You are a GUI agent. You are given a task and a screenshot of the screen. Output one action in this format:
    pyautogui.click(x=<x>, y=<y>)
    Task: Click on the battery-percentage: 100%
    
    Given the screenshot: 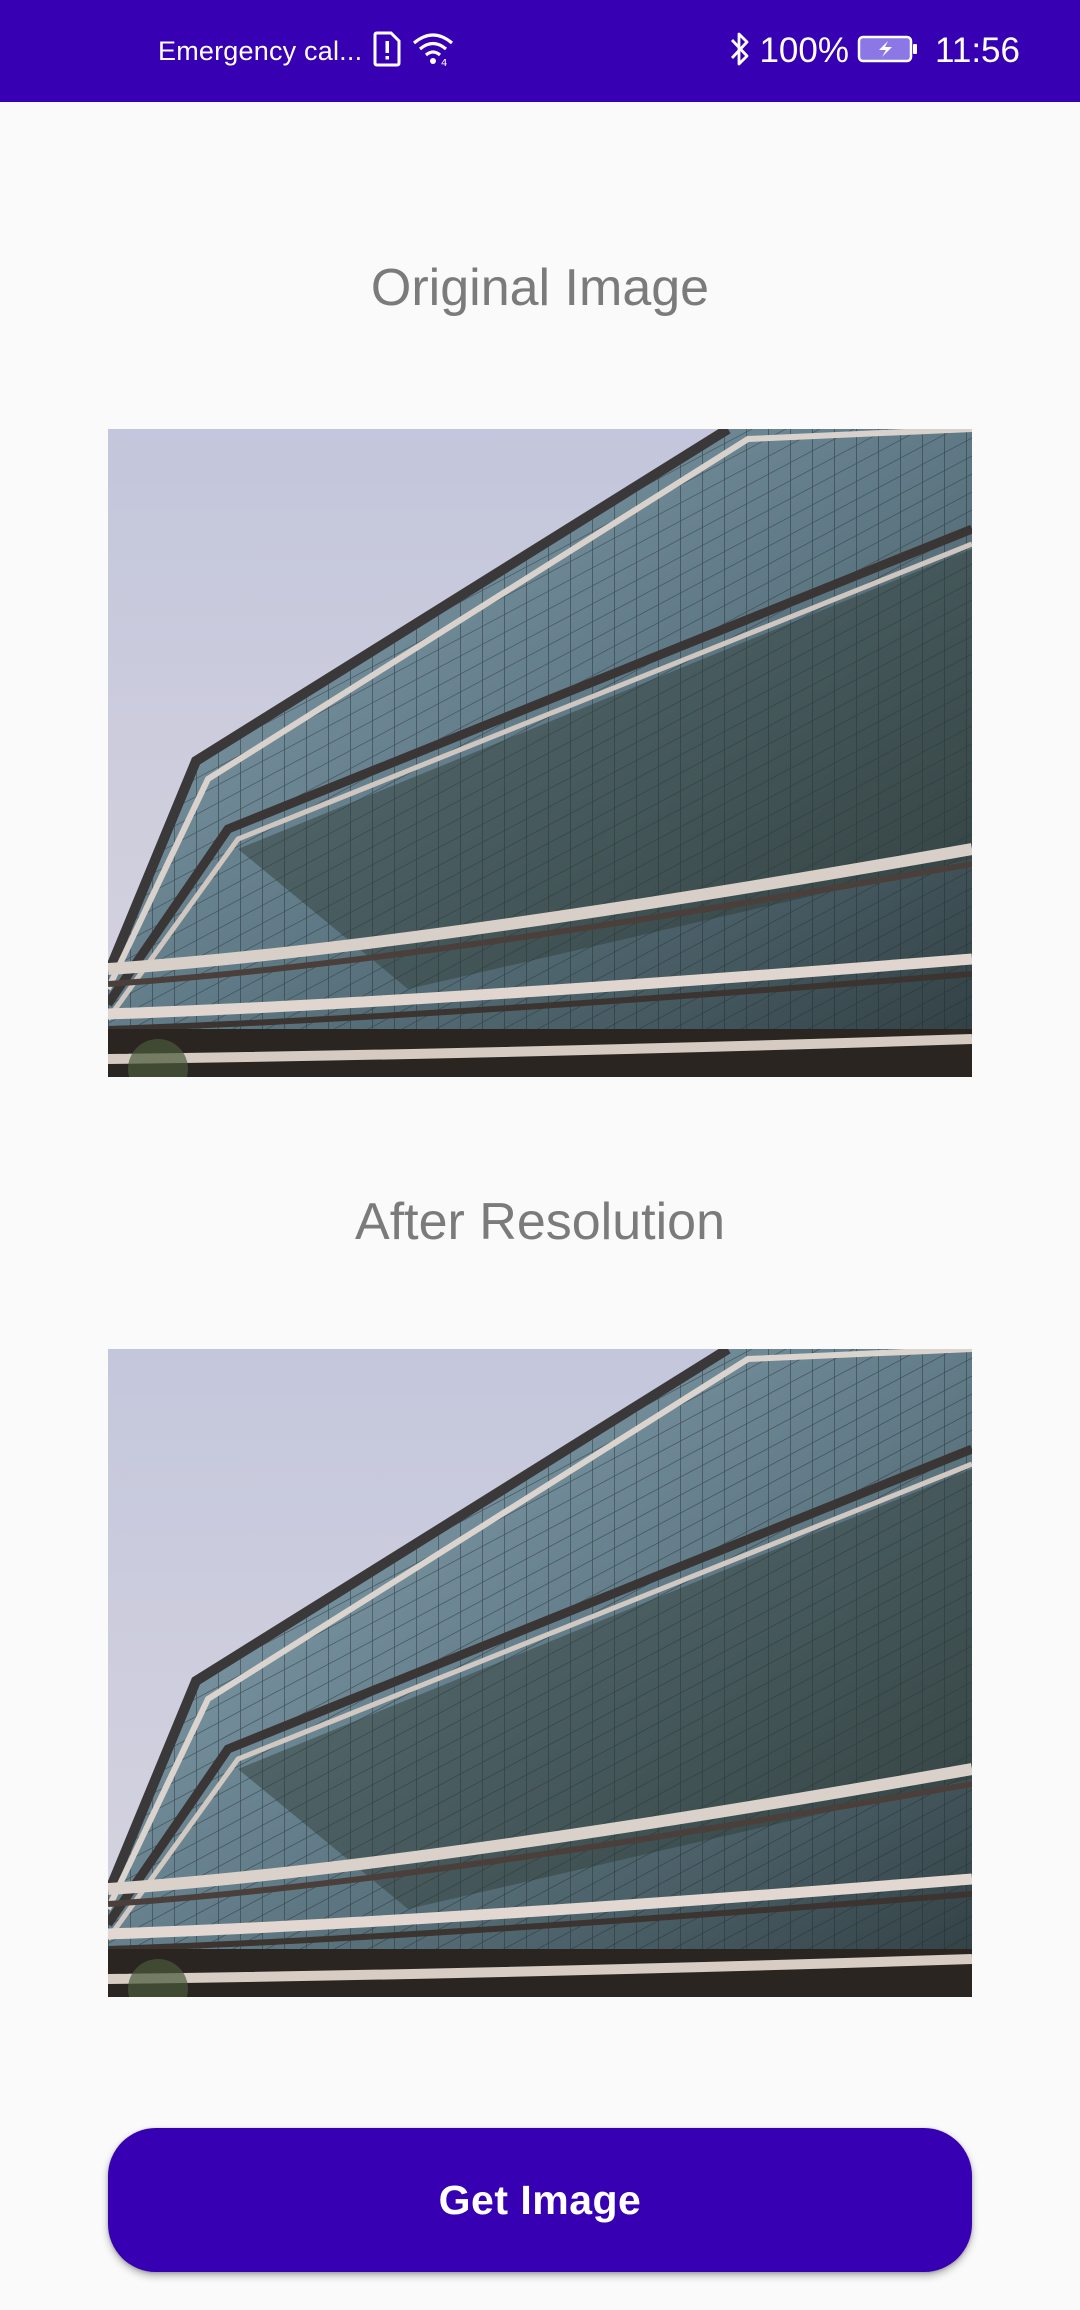 What is the action you would take?
    pyautogui.click(x=804, y=50)
    